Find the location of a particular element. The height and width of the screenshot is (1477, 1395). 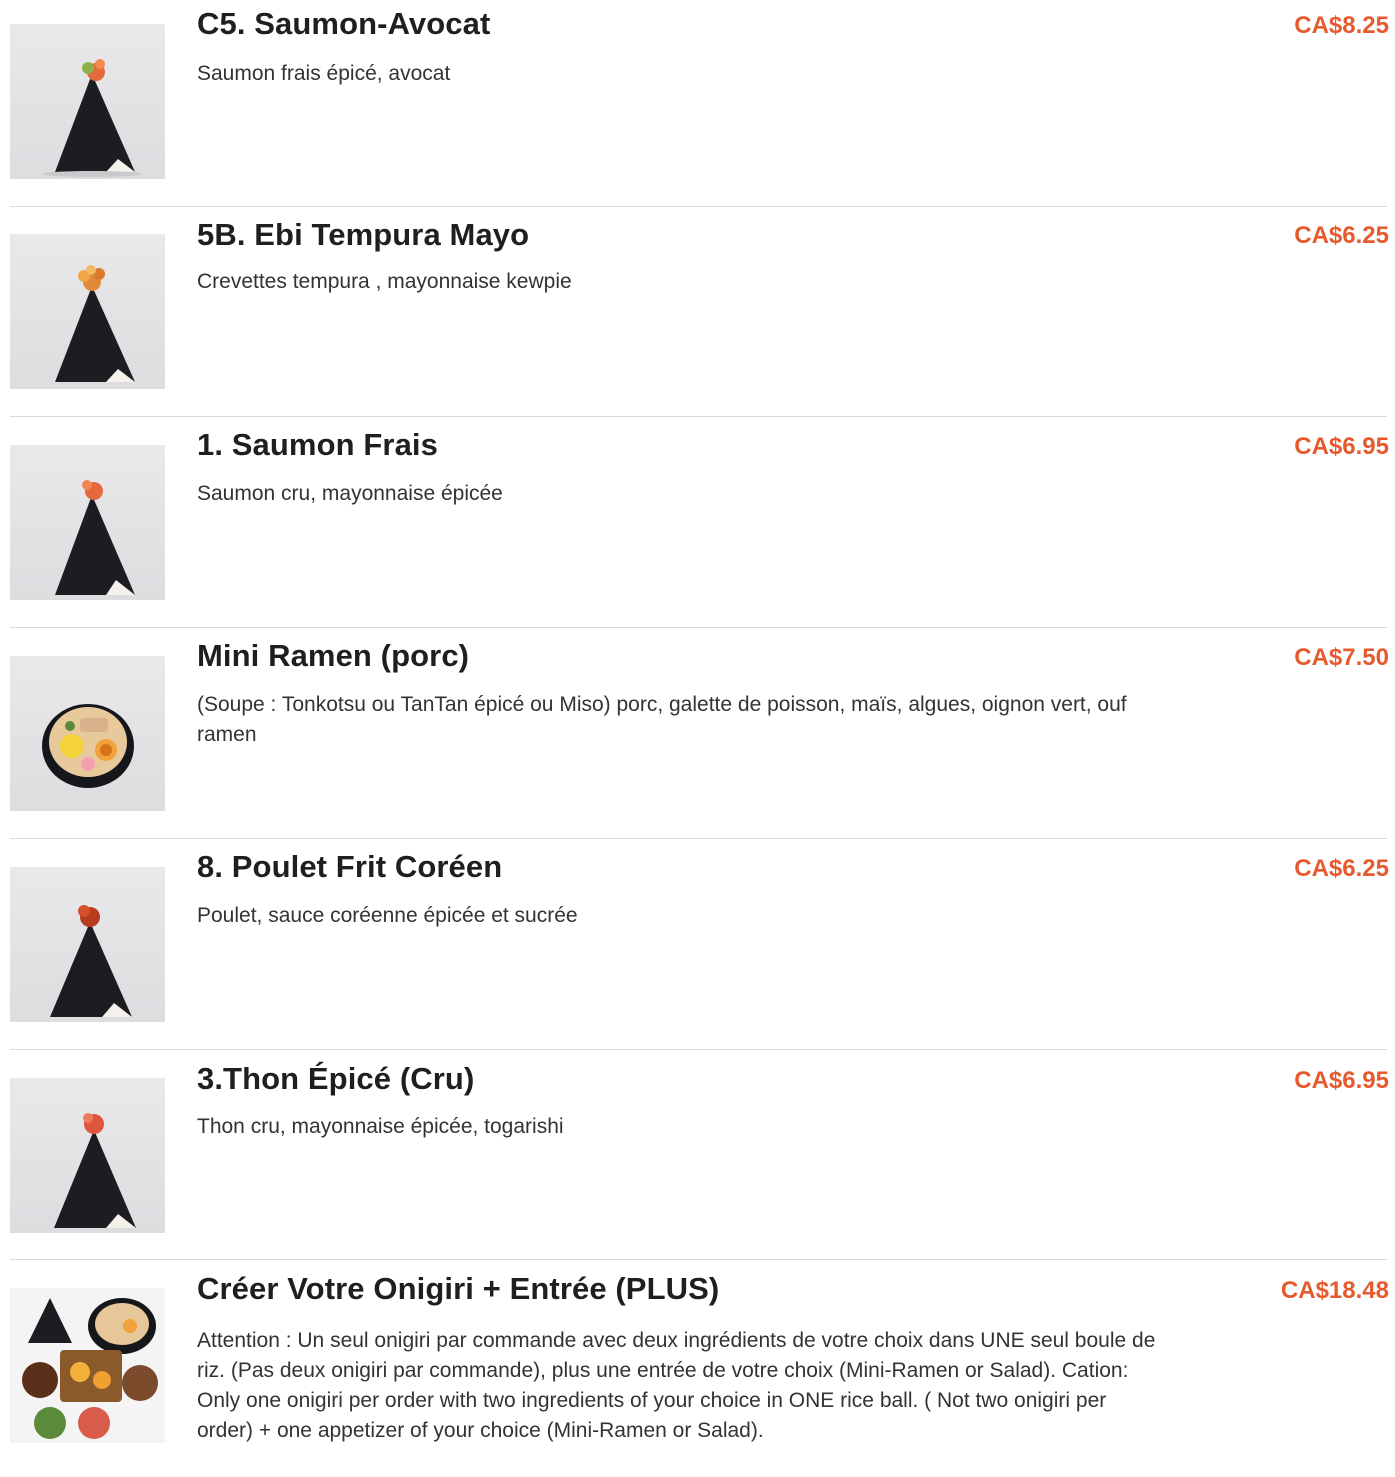

item-price: CA$8.25 is located at coordinates (1341, 25).